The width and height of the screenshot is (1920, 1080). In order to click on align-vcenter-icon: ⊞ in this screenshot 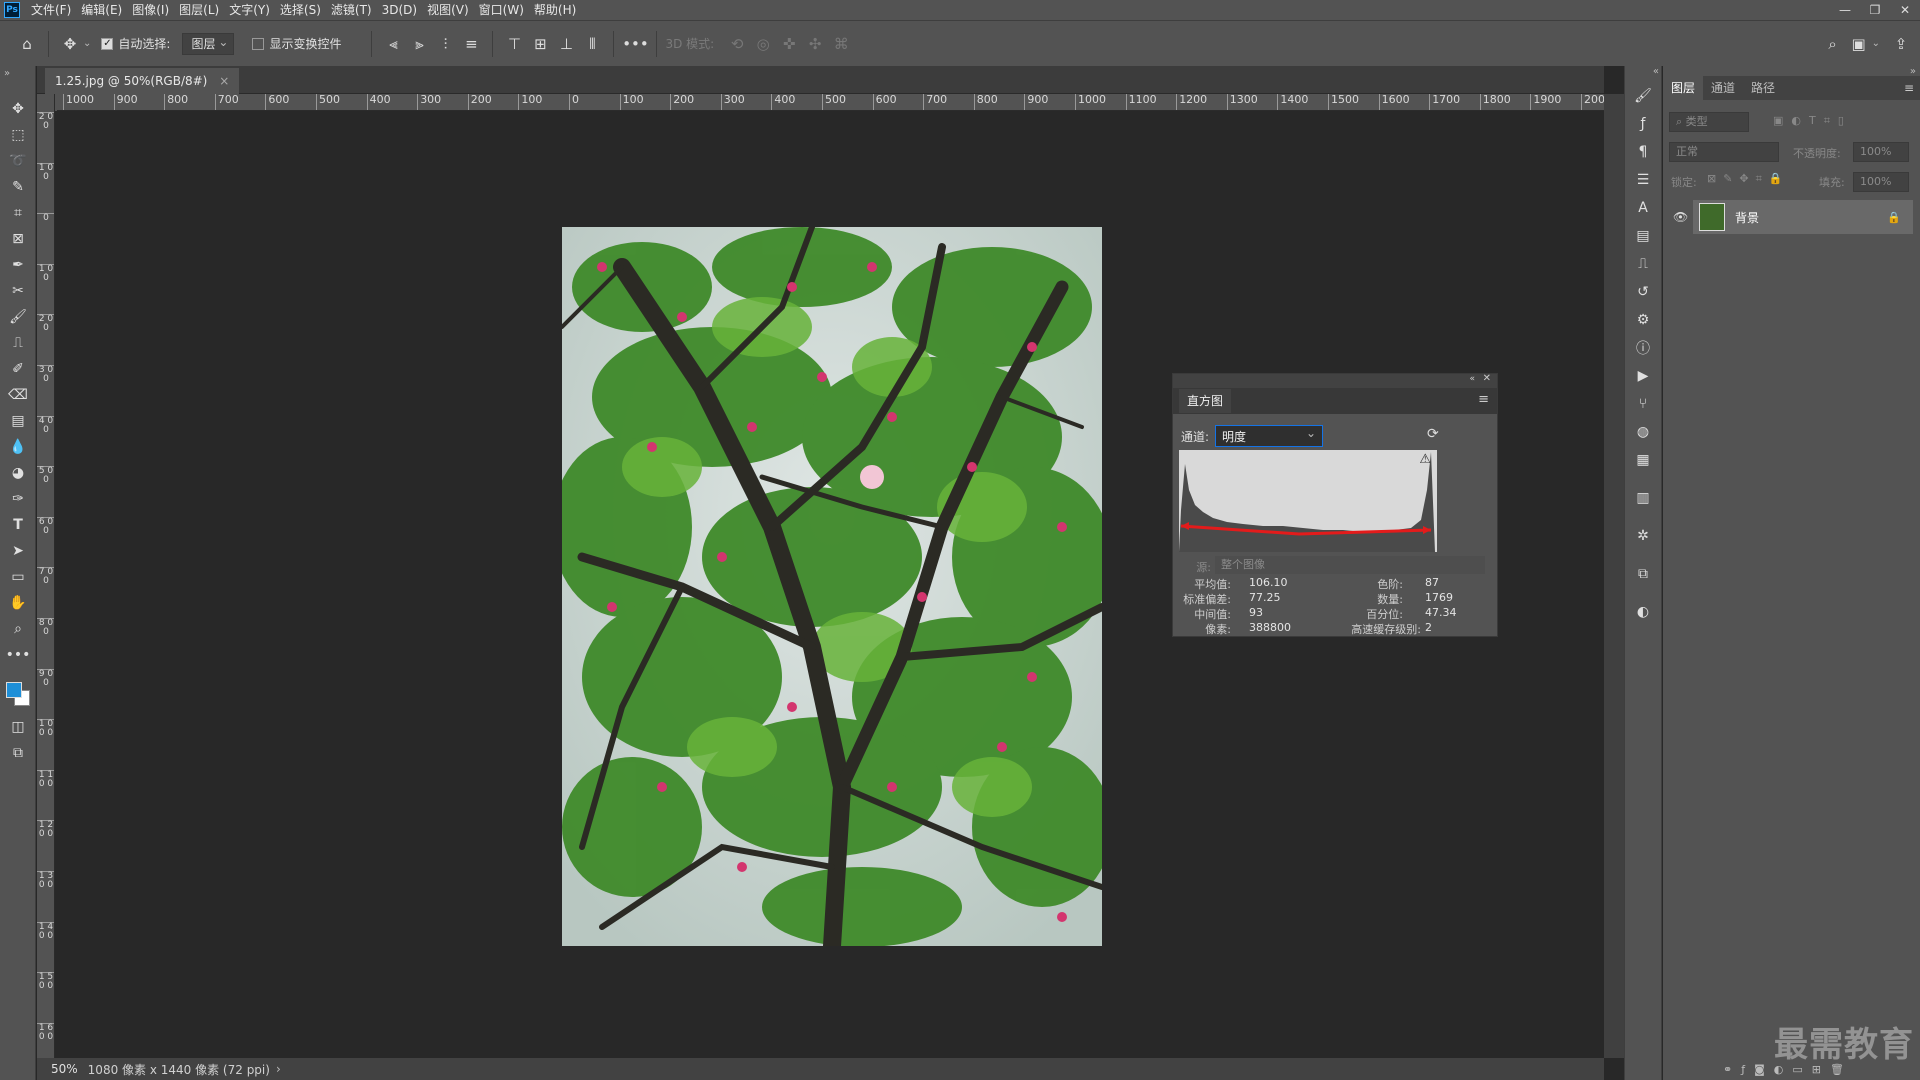, I will do `click(540, 44)`.